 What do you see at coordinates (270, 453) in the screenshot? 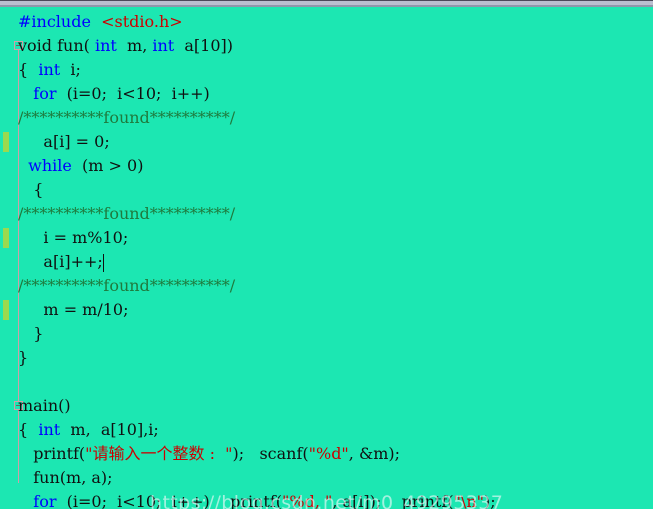
I see `code-token-txt: ); scanf(` at bounding box center [270, 453].